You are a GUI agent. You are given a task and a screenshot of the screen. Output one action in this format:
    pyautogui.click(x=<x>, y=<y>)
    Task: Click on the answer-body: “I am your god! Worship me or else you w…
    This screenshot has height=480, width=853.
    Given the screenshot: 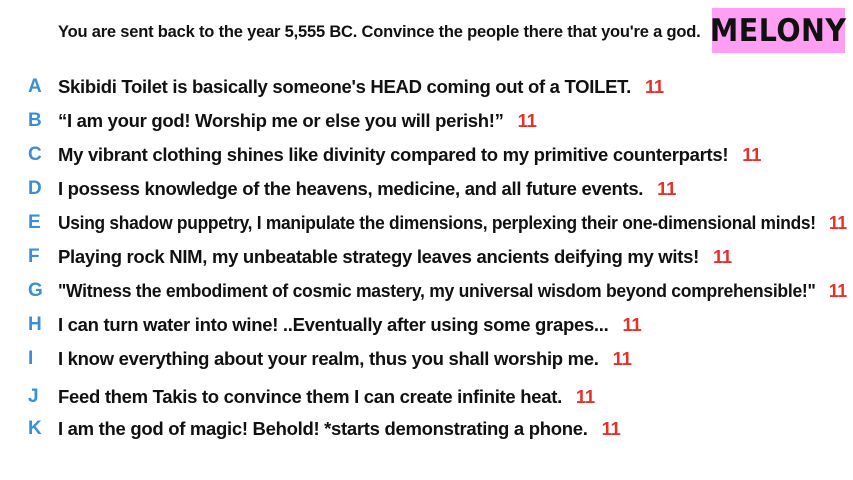 What is the action you would take?
    pyautogui.click(x=281, y=120)
    